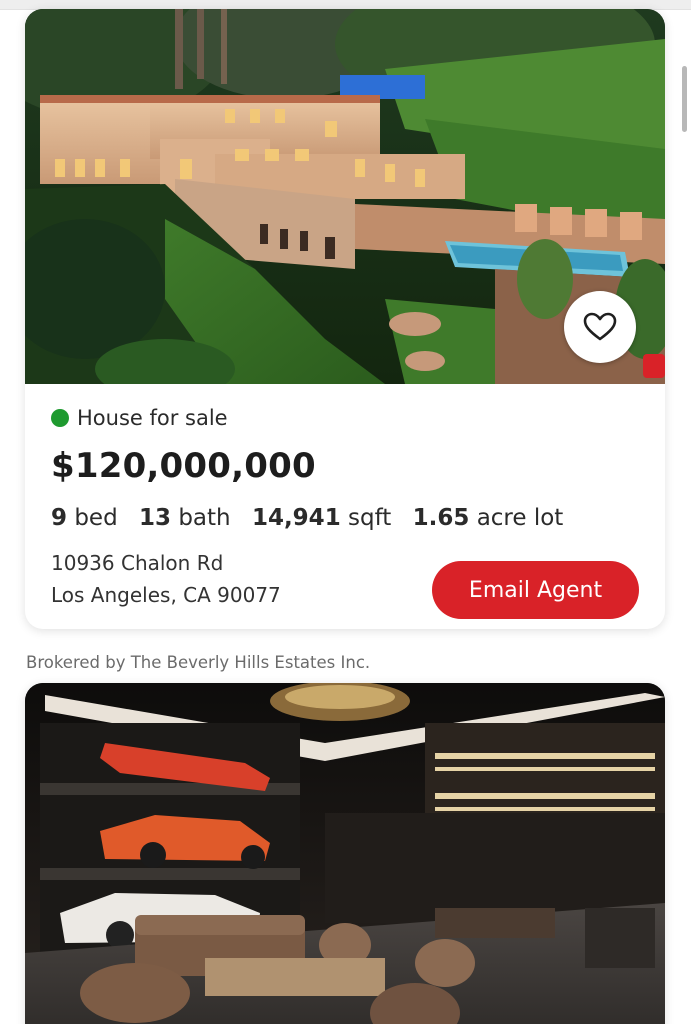 This screenshot has width=691, height=1024. What do you see at coordinates (185, 518) in the screenshot?
I see `spec-baths: 13 bath` at bounding box center [185, 518].